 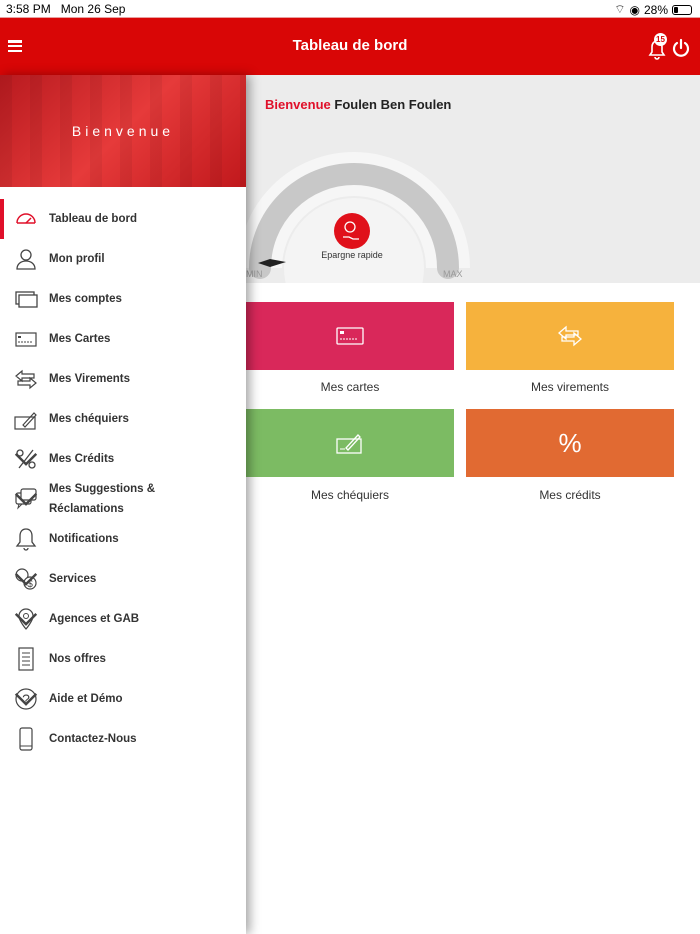 I want to click on percent-icon: %, so click(x=570, y=442).